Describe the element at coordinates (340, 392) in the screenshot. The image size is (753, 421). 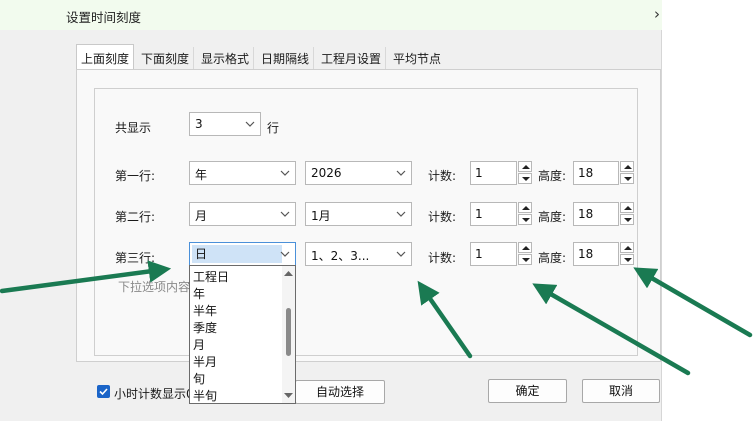
I see `auto-select-button: 自动选择` at that location.